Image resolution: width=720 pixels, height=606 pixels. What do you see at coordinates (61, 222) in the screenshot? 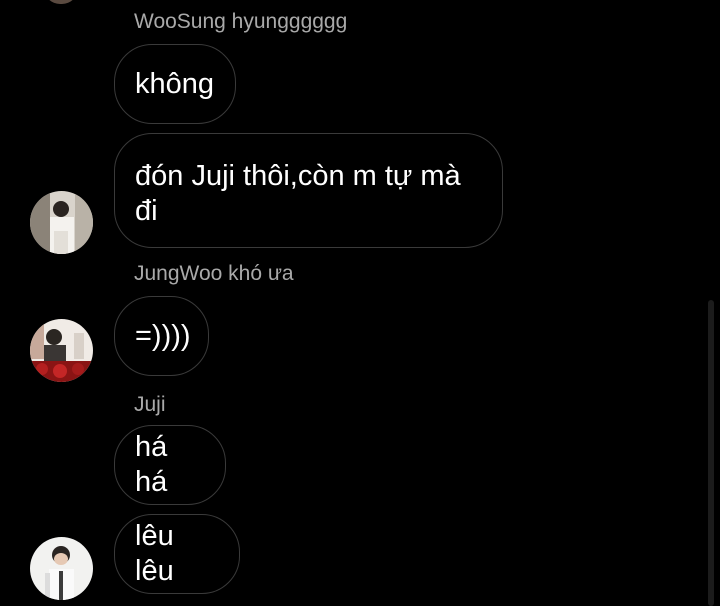
I see `avatar-woosung` at bounding box center [61, 222].